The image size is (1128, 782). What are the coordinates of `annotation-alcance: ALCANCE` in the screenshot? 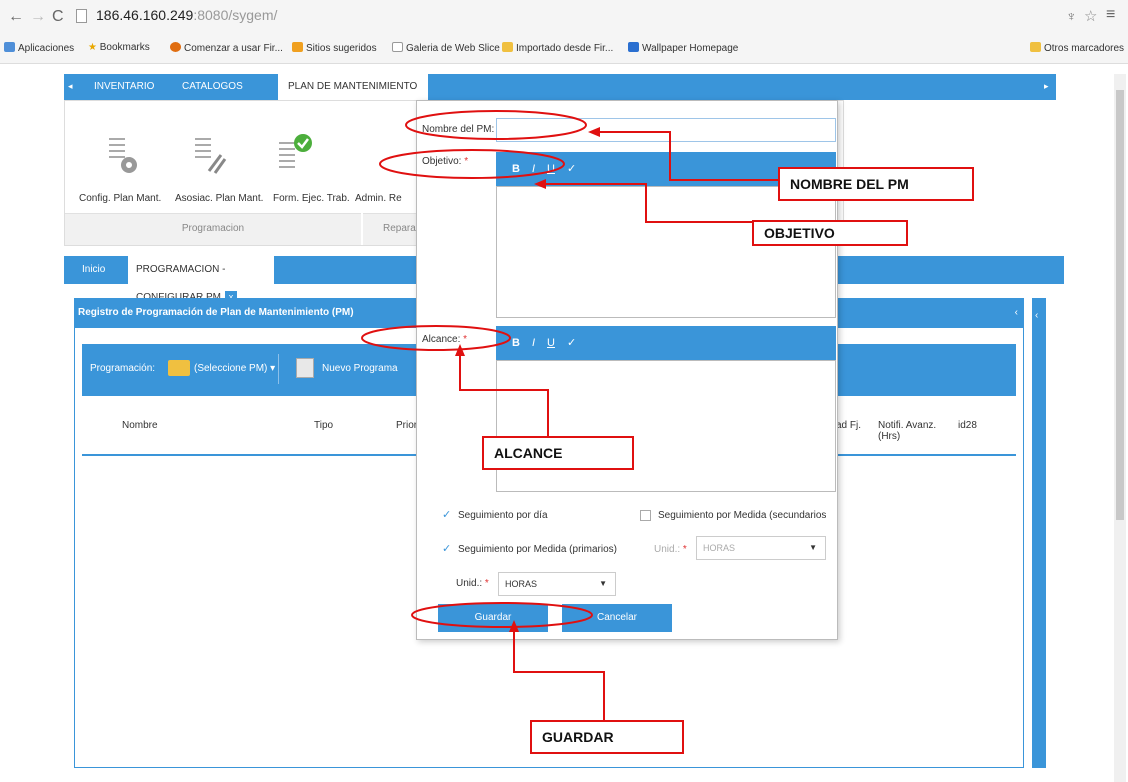 It's located at (558, 453).